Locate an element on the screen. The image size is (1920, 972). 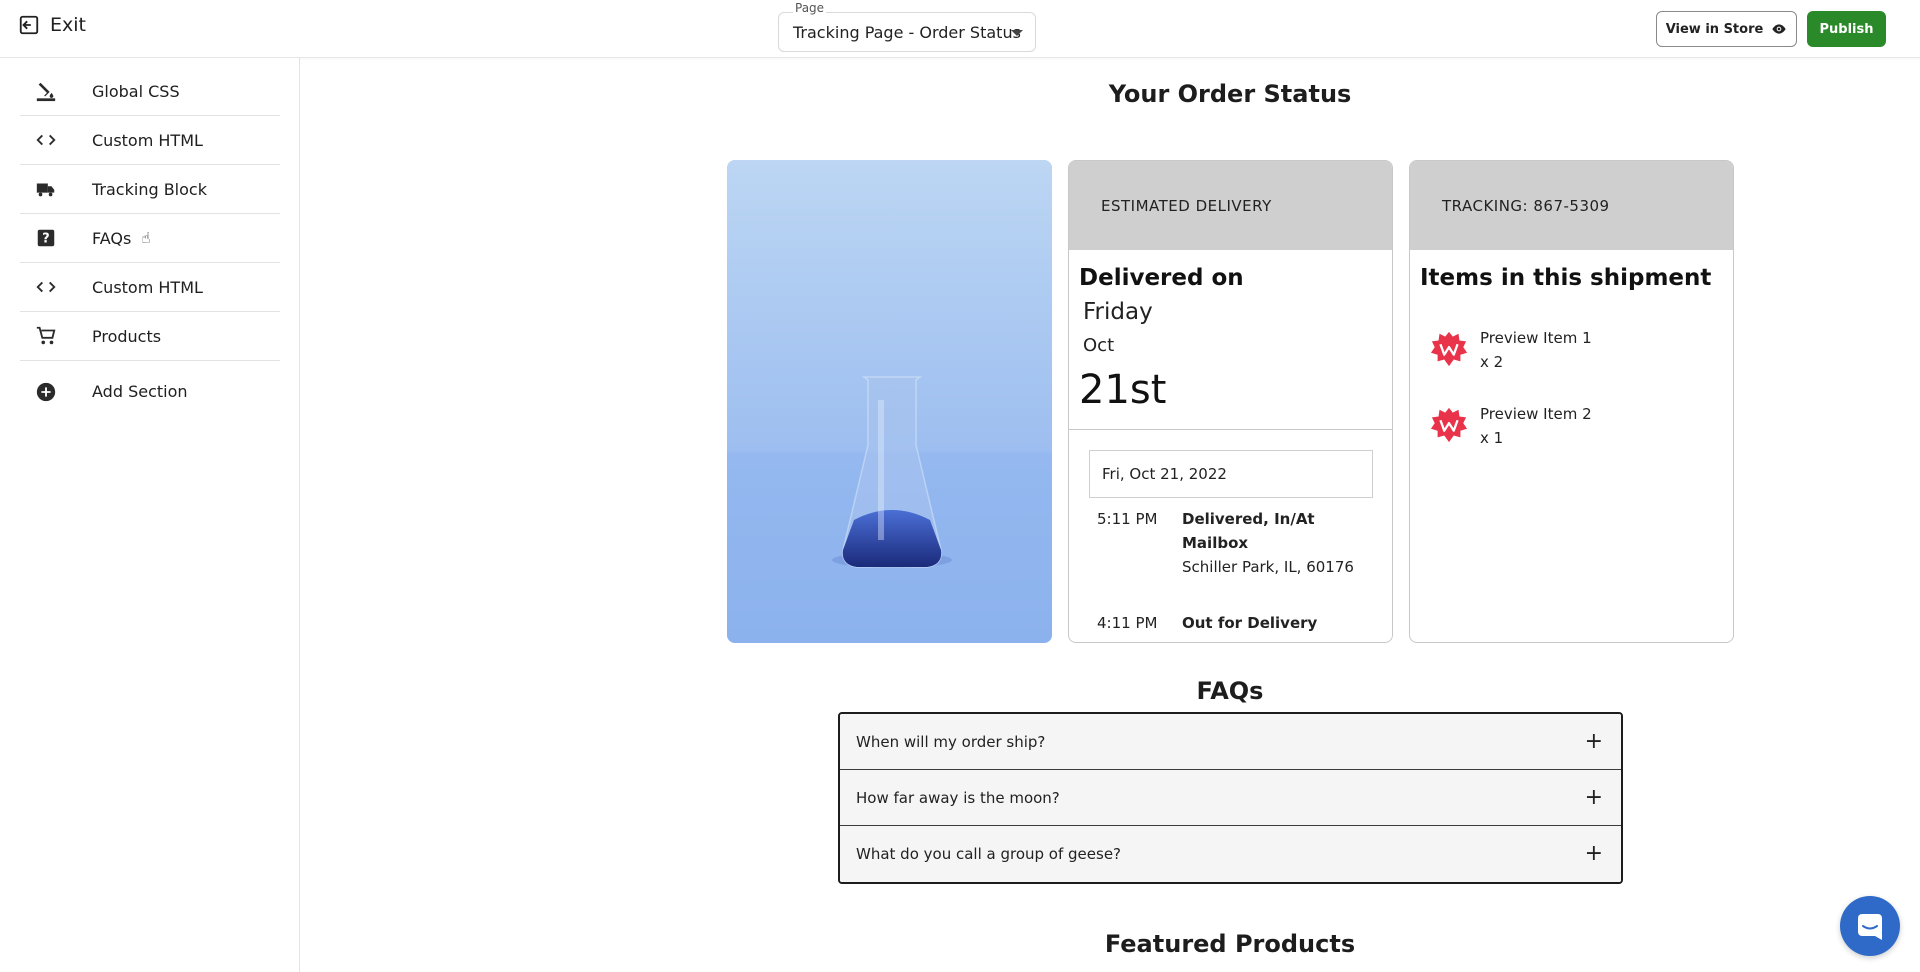
sidebar-item-label: FAQs is located at coordinates (112, 238).